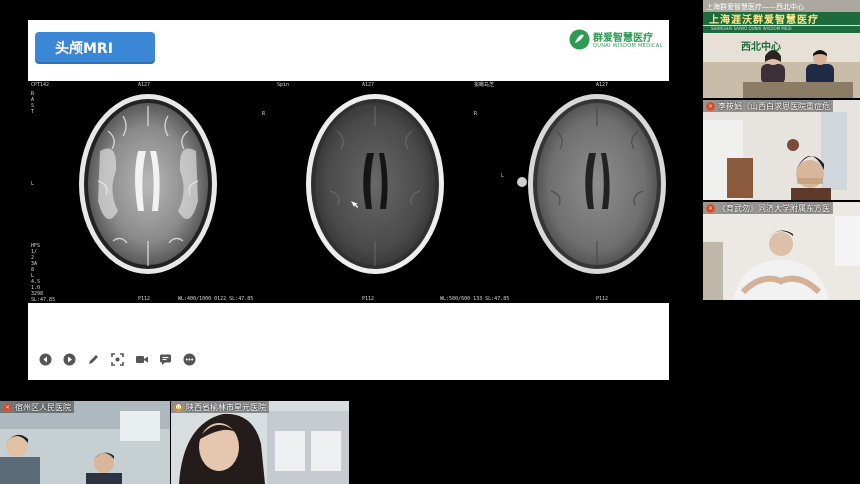 The width and height of the screenshot is (860, 484). I want to click on slide-title: 头颅MRI, so click(95, 48).